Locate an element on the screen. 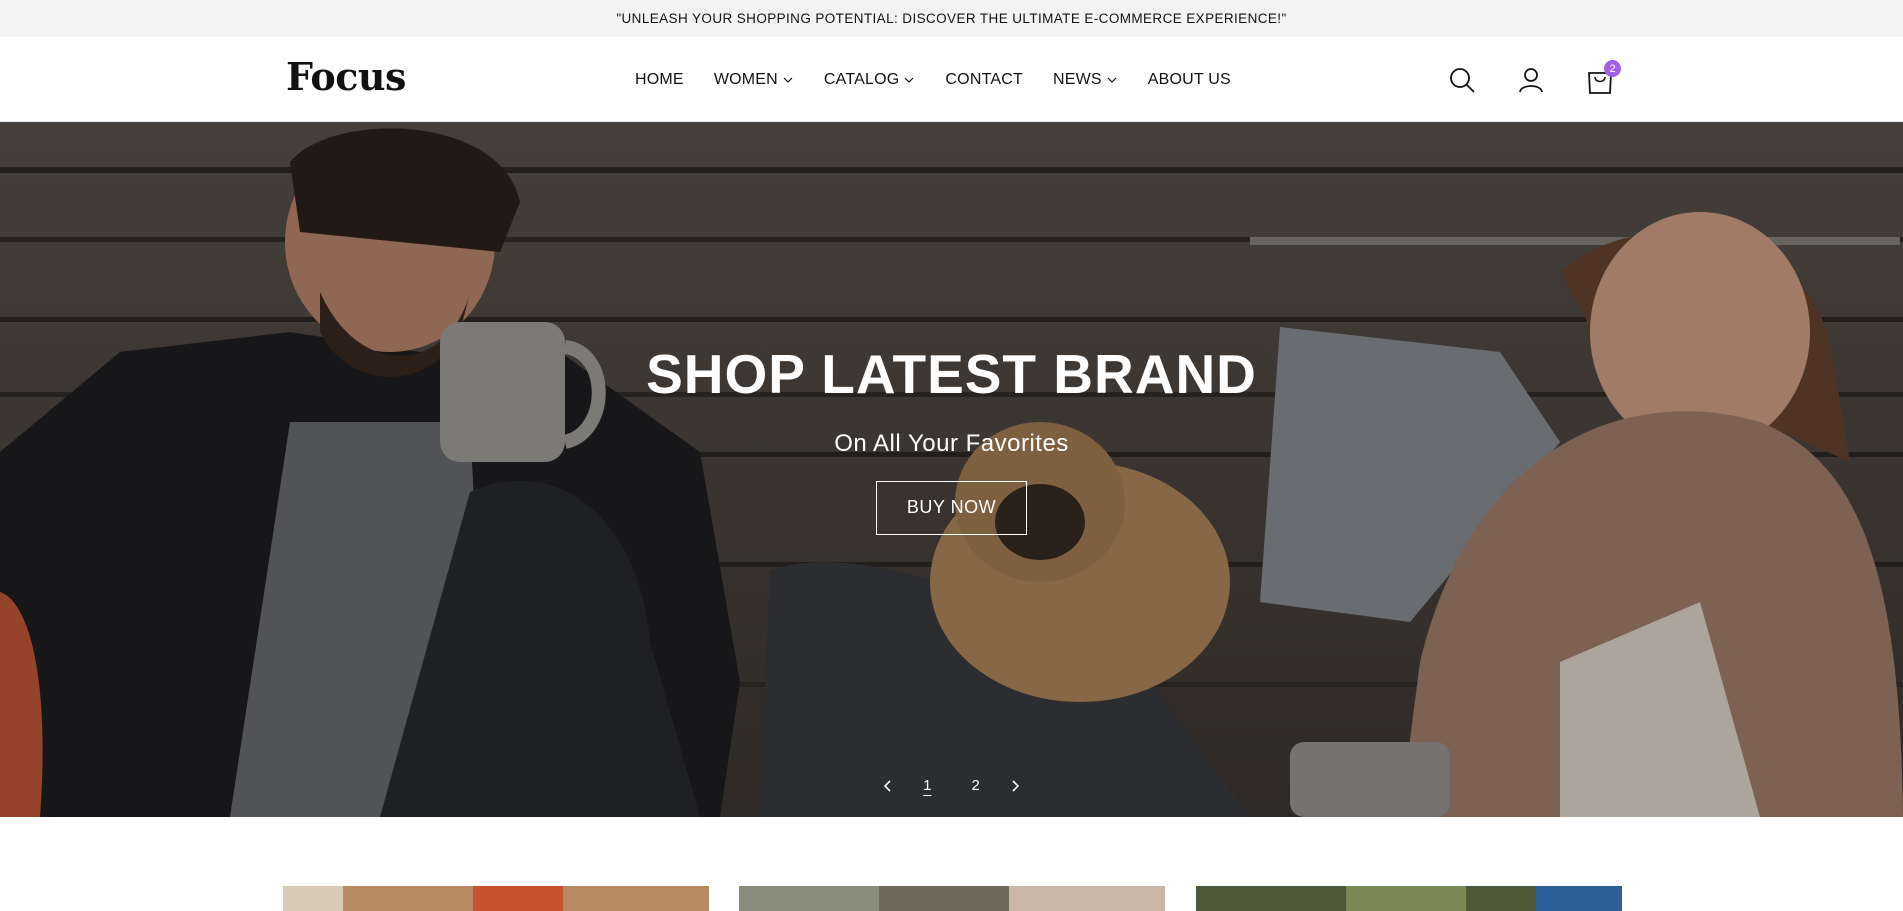 The image size is (1903, 911). nav-women: WOMEN is located at coordinates (754, 80).